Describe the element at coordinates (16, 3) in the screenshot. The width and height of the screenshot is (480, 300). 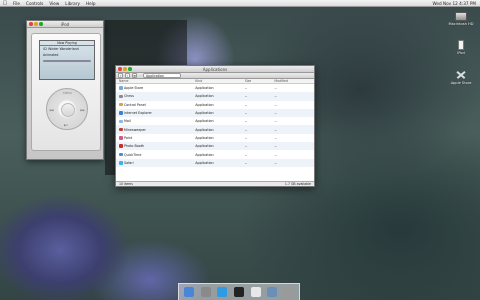
I see `menu-file: File` at that location.